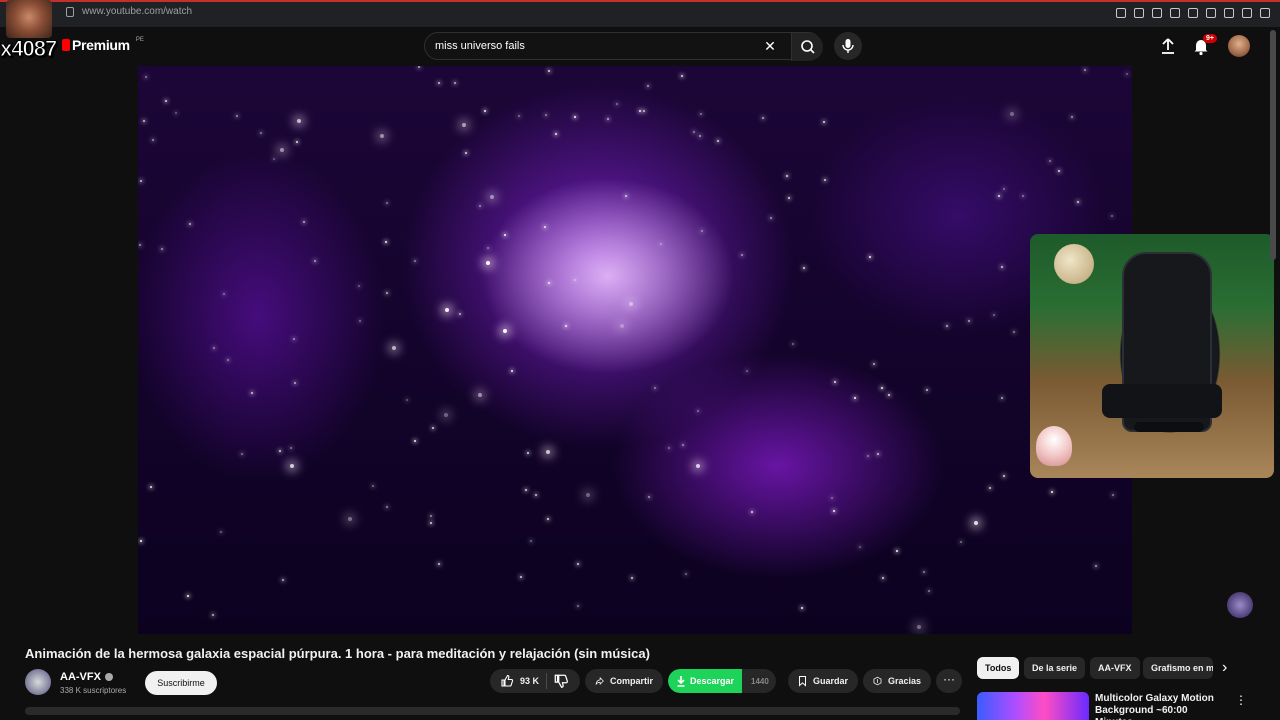 This screenshot has width=1280, height=720. Describe the element at coordinates (108, 677) in the screenshot. I see `verified-icon` at that location.